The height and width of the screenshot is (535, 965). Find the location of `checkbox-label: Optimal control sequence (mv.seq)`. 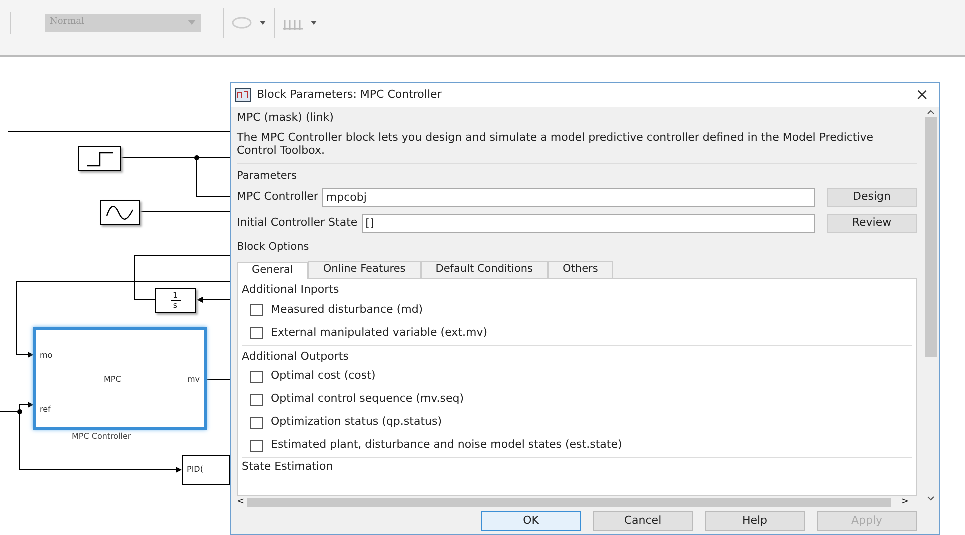

checkbox-label: Optimal control sequence (mv.seq) is located at coordinates (367, 399).